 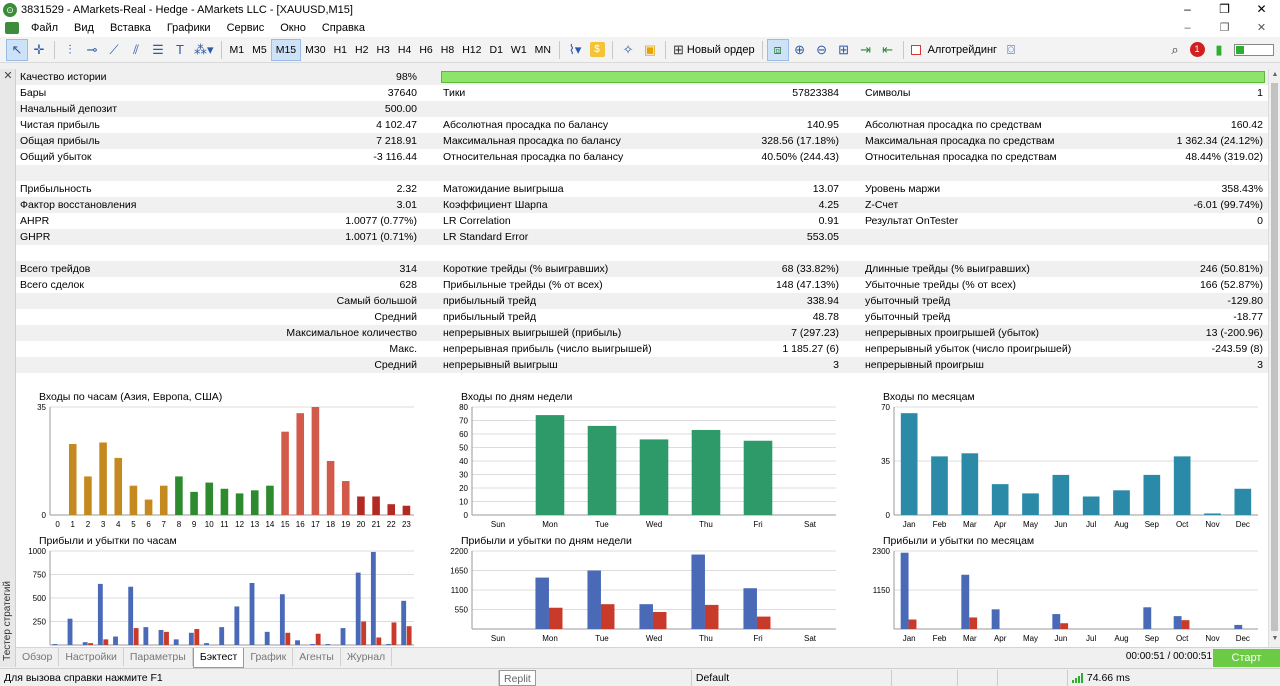 I want to click on grid-icon: ⊞, so click(x=844, y=50).